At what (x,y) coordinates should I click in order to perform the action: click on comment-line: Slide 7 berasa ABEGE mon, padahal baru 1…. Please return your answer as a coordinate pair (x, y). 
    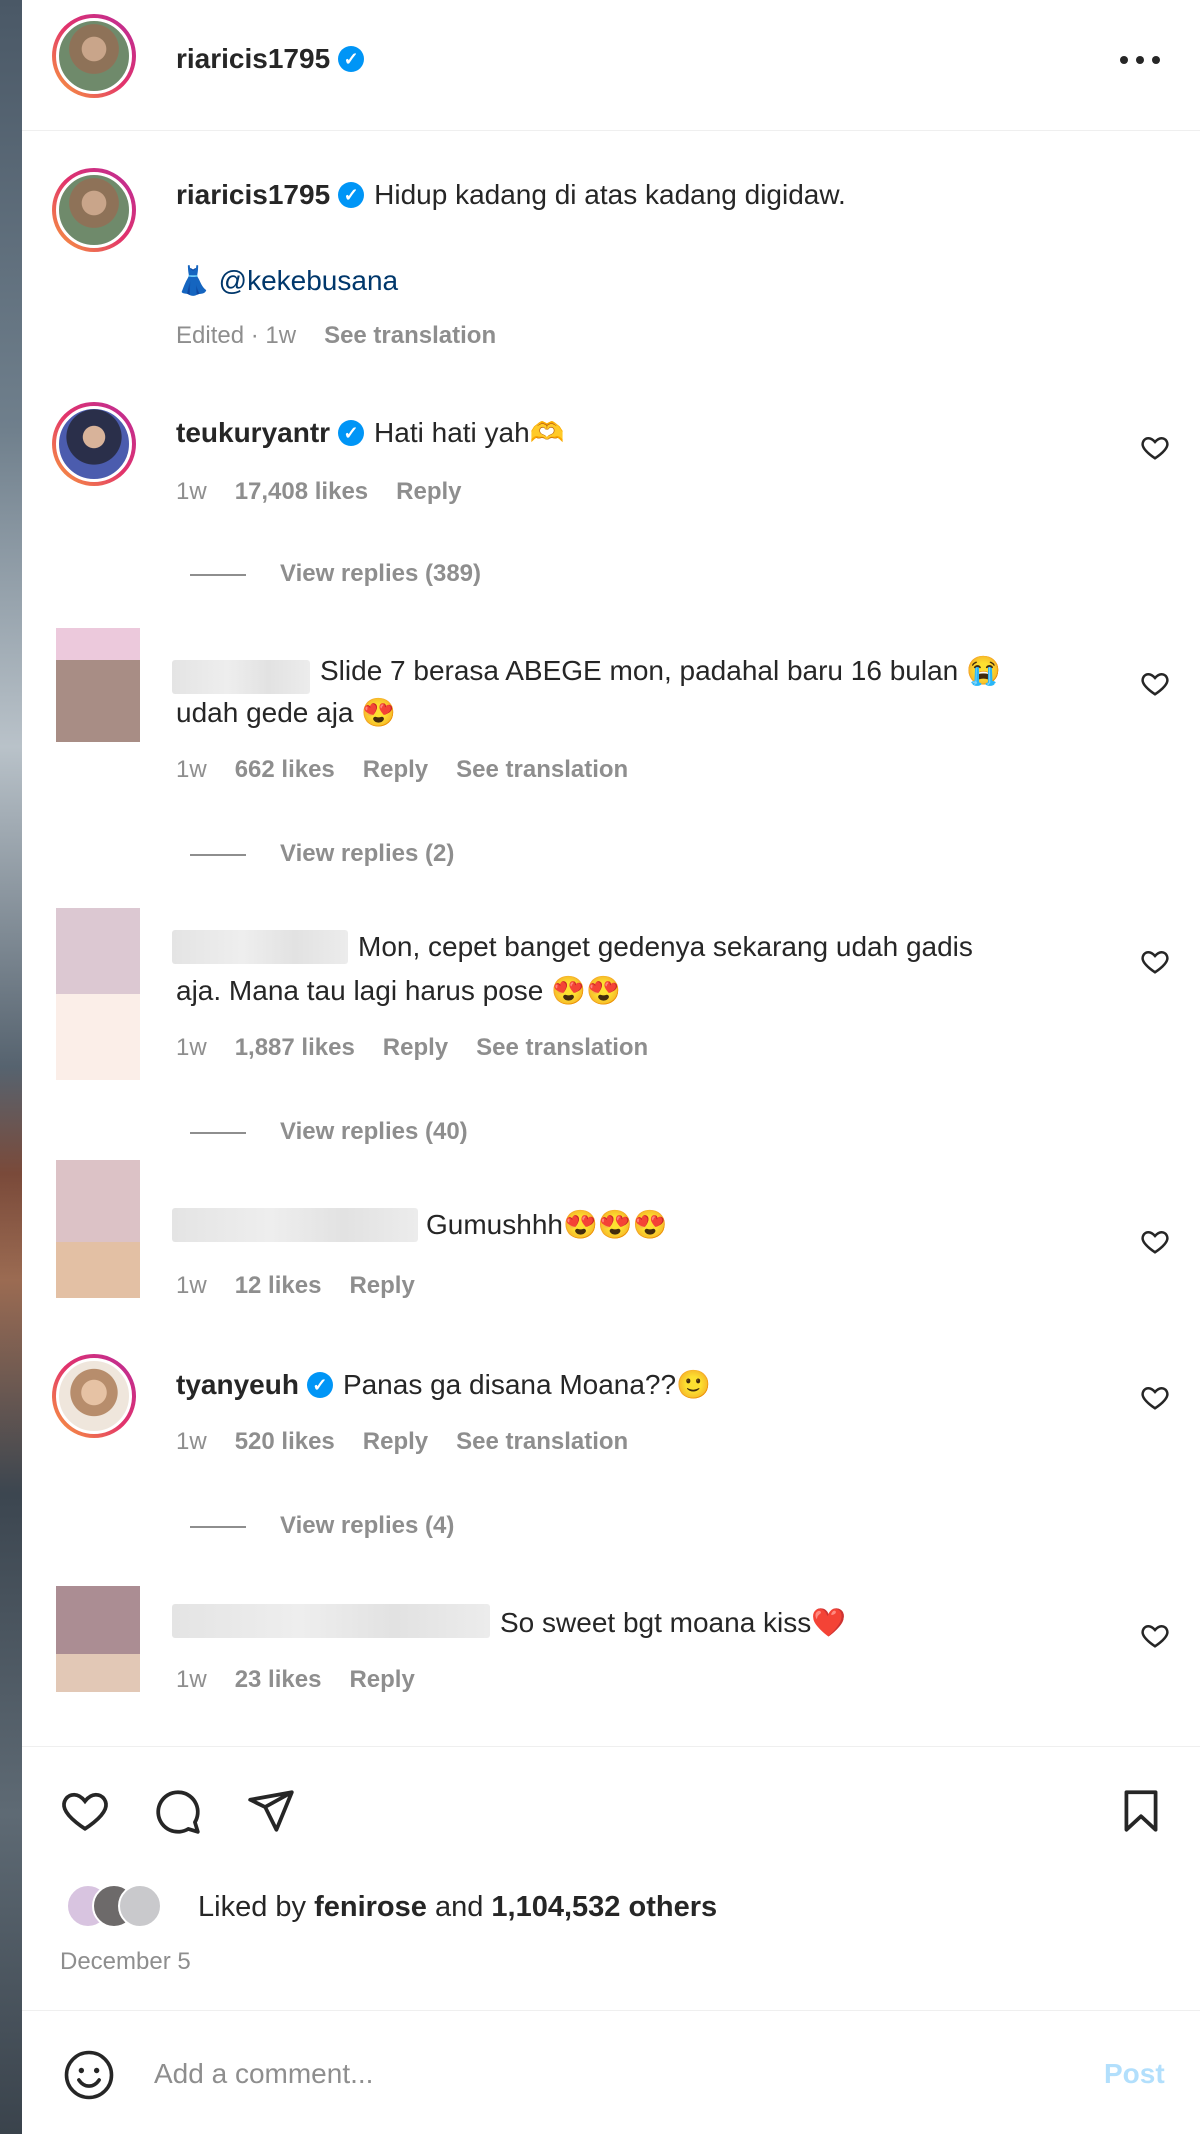
    Looking at the image, I should click on (660, 671).